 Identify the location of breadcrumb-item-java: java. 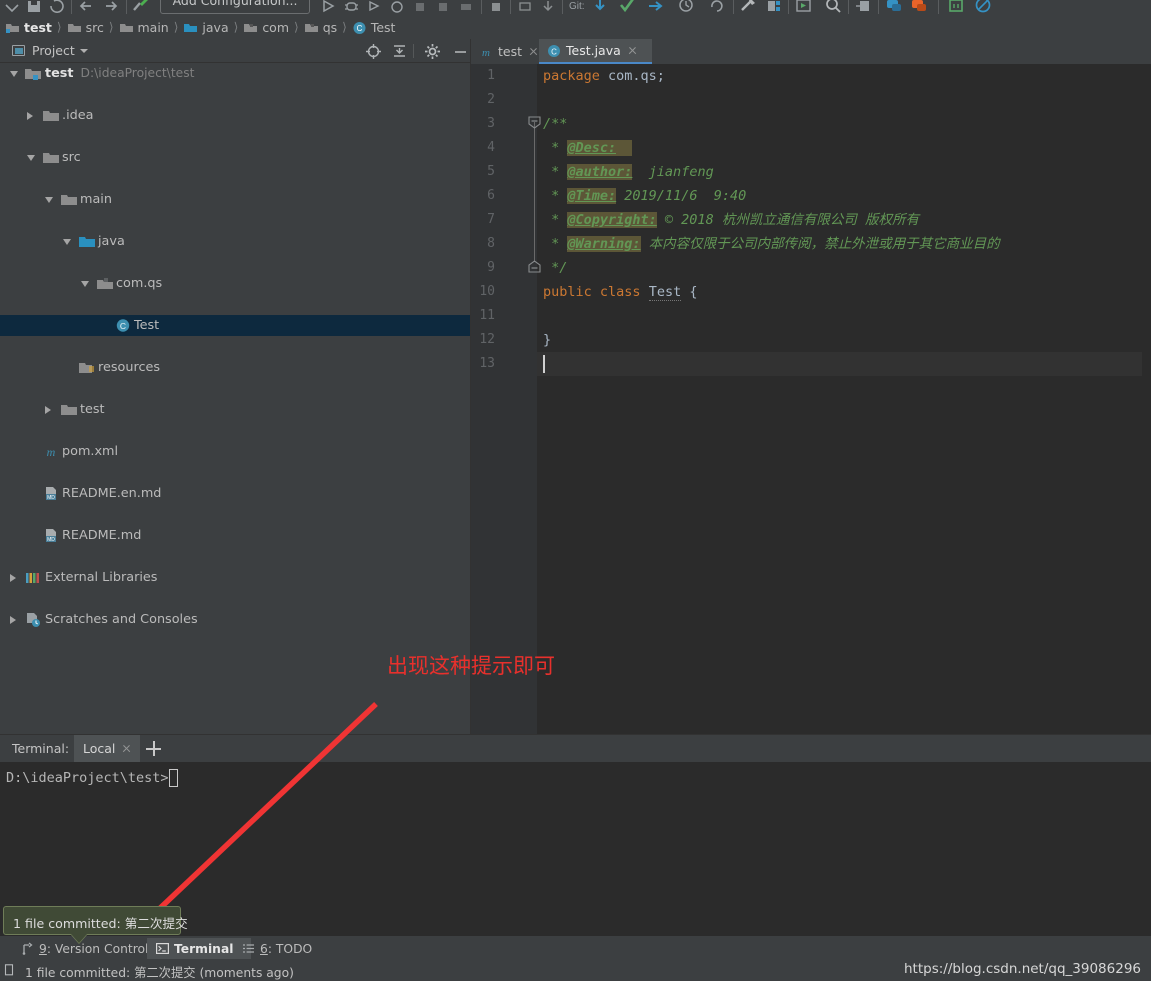
(206, 27).